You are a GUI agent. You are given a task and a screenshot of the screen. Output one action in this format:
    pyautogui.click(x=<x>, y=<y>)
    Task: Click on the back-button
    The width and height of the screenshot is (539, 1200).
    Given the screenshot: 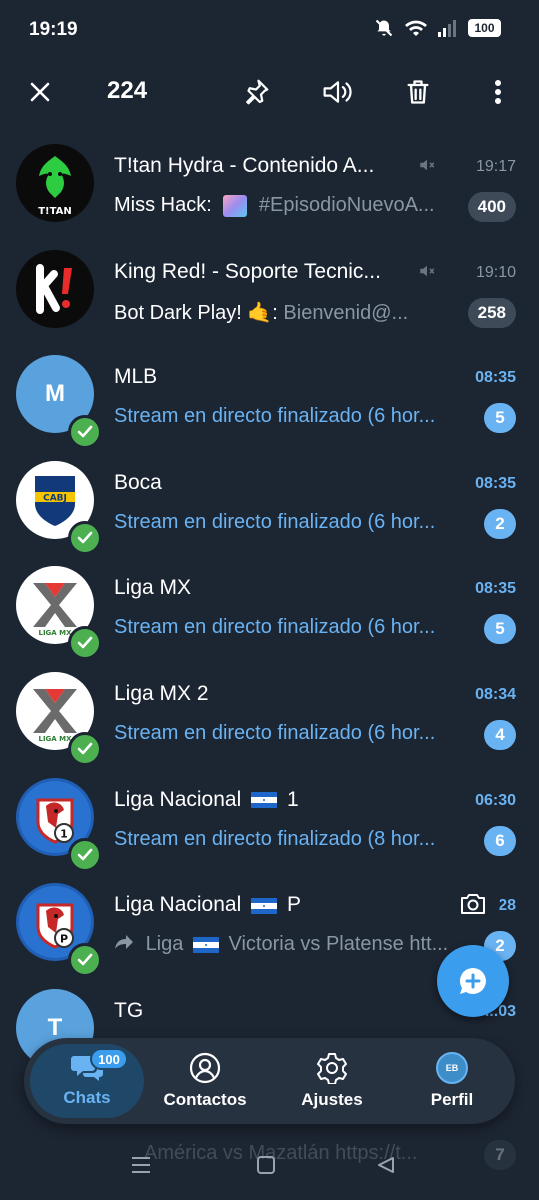 What is the action you would take?
    pyautogui.click(x=386, y=1167)
    